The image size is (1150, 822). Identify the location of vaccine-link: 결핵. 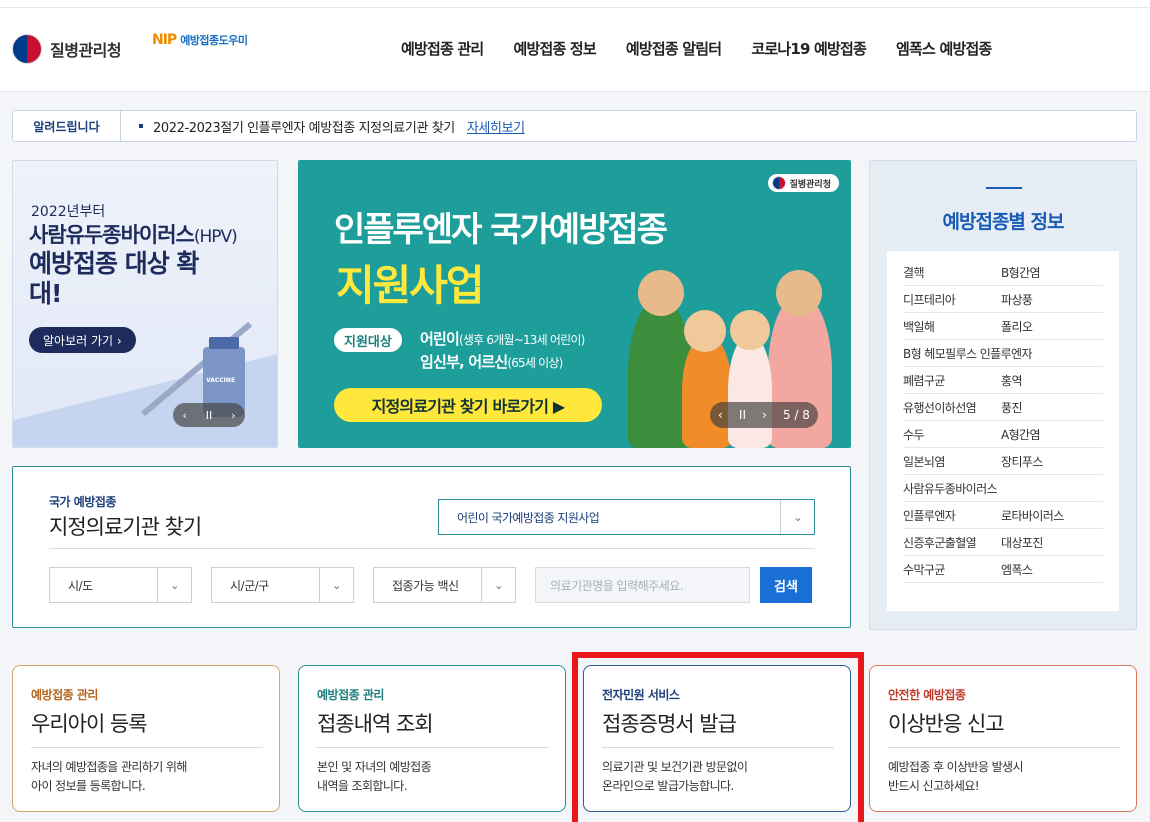
(952, 272).